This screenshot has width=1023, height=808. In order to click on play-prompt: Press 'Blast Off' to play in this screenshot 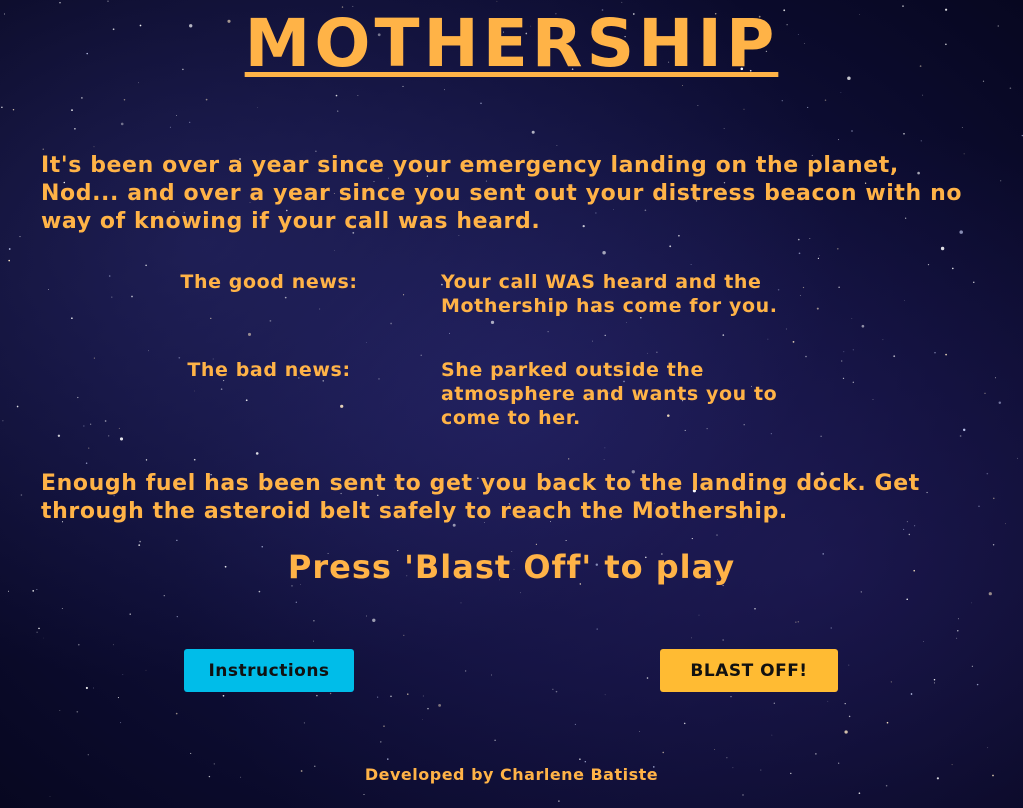, I will do `click(511, 567)`.